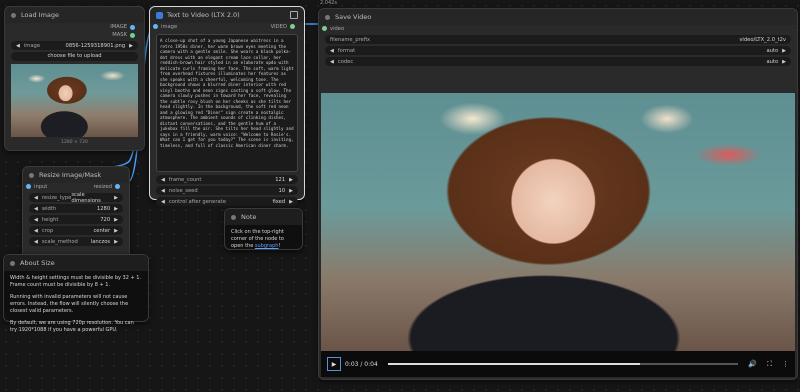  What do you see at coordinates (345, 61) in the screenshot?
I see `widget-label: codec` at bounding box center [345, 61].